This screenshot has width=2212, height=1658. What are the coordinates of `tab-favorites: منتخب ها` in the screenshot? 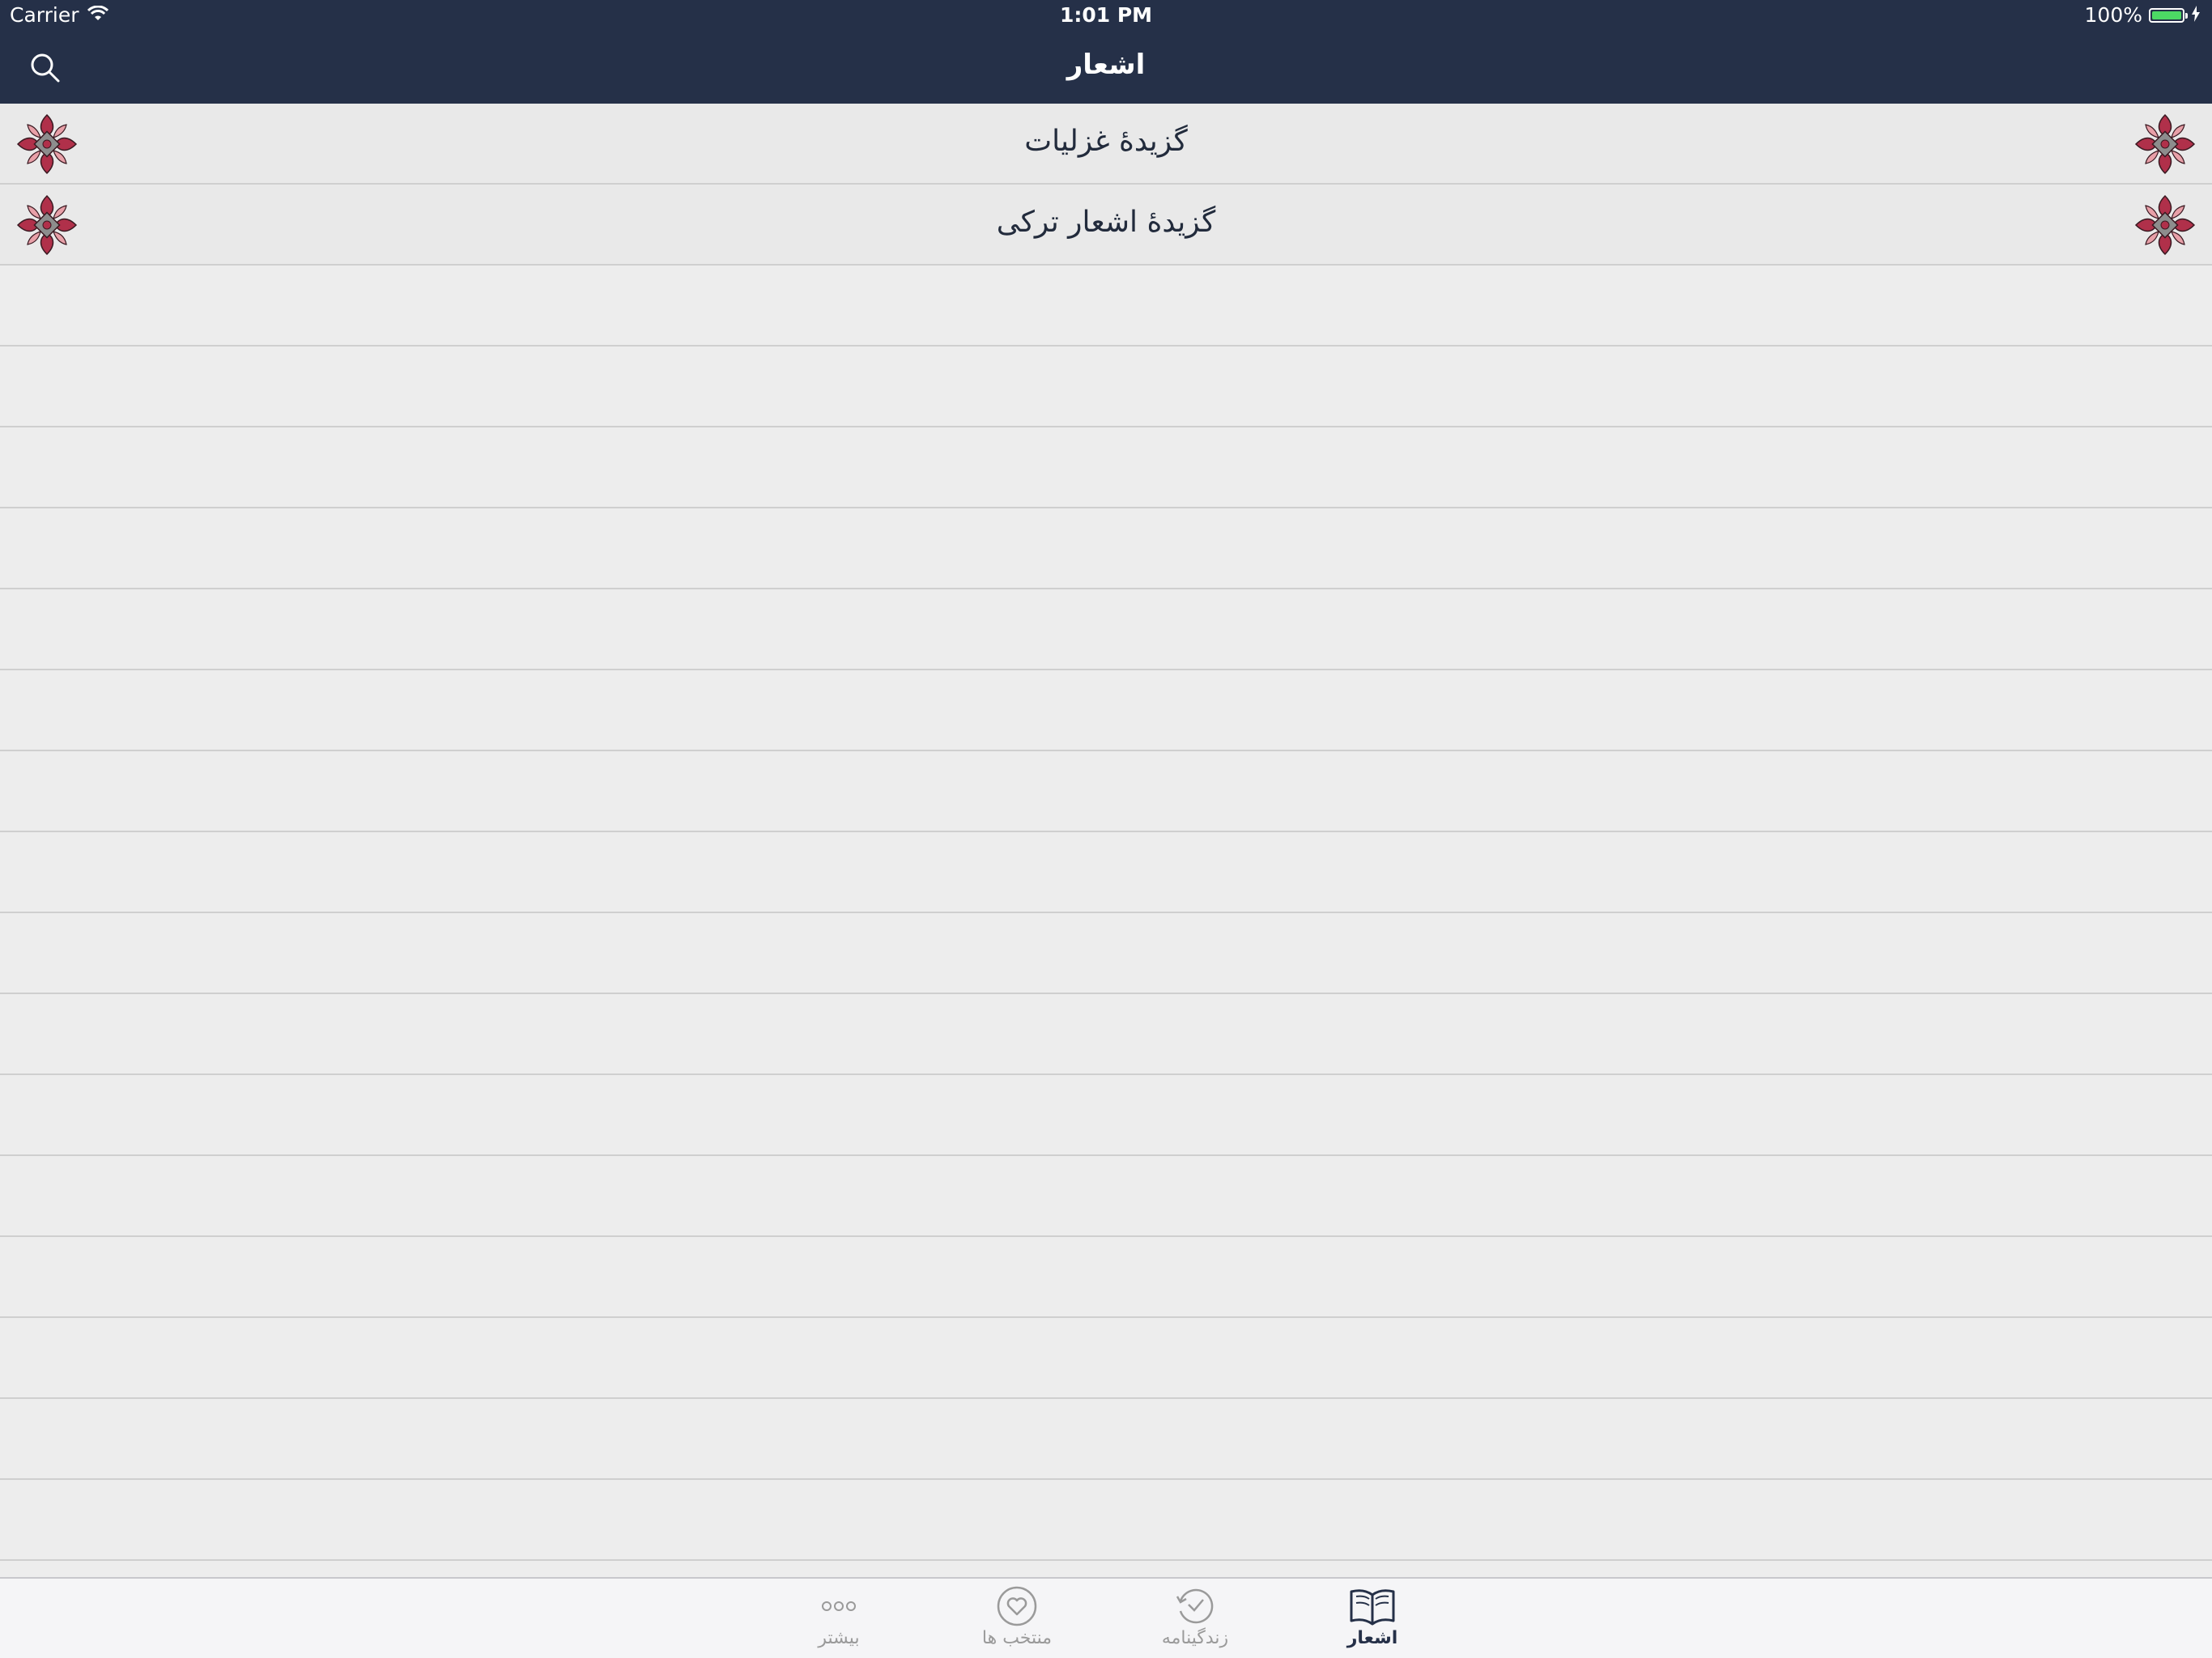 It's located at (1017, 1619).